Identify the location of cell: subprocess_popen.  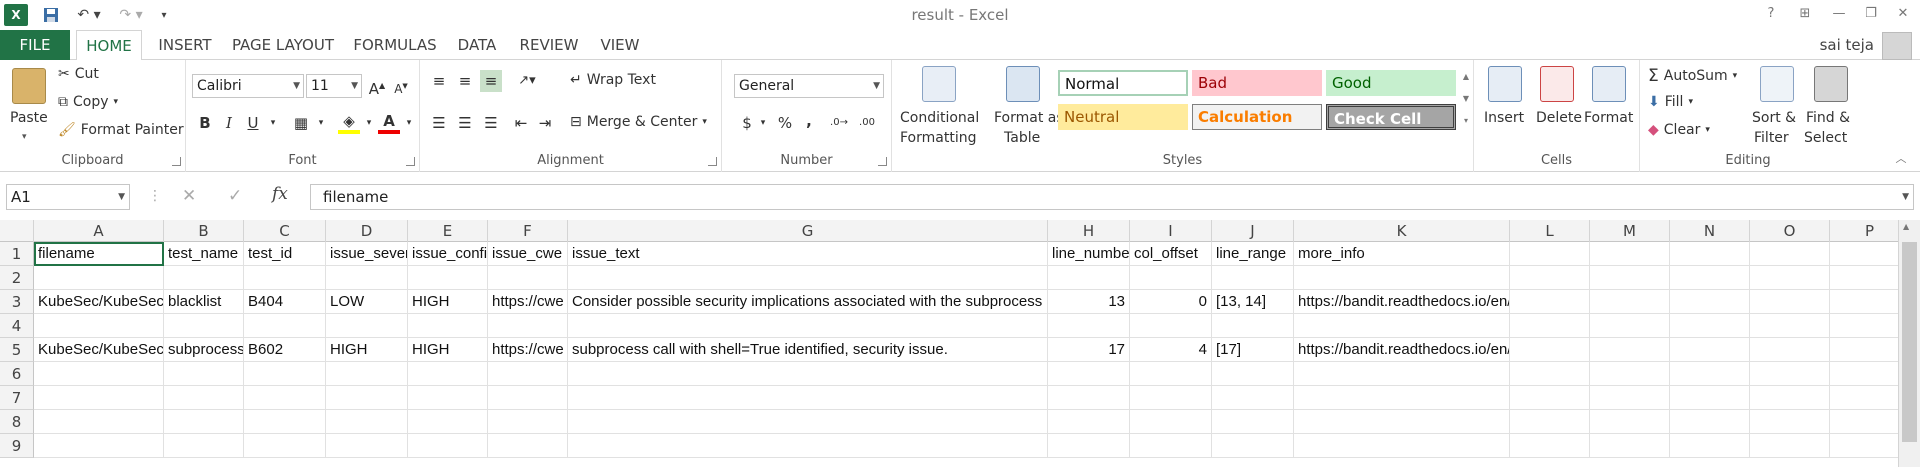
(204, 350).